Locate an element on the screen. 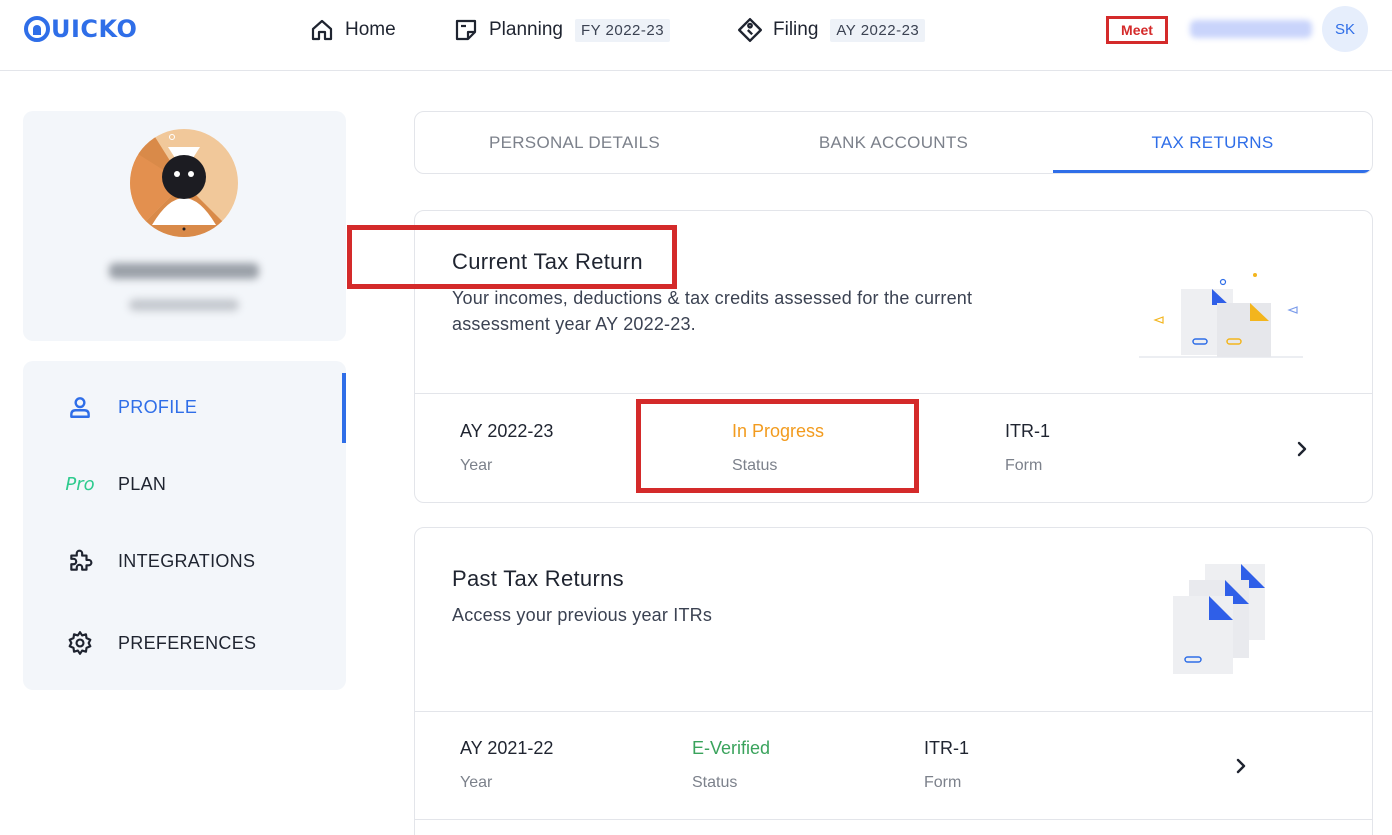 This screenshot has height=835, width=1392. past-year-value: AY 2021-22 is located at coordinates (507, 748).